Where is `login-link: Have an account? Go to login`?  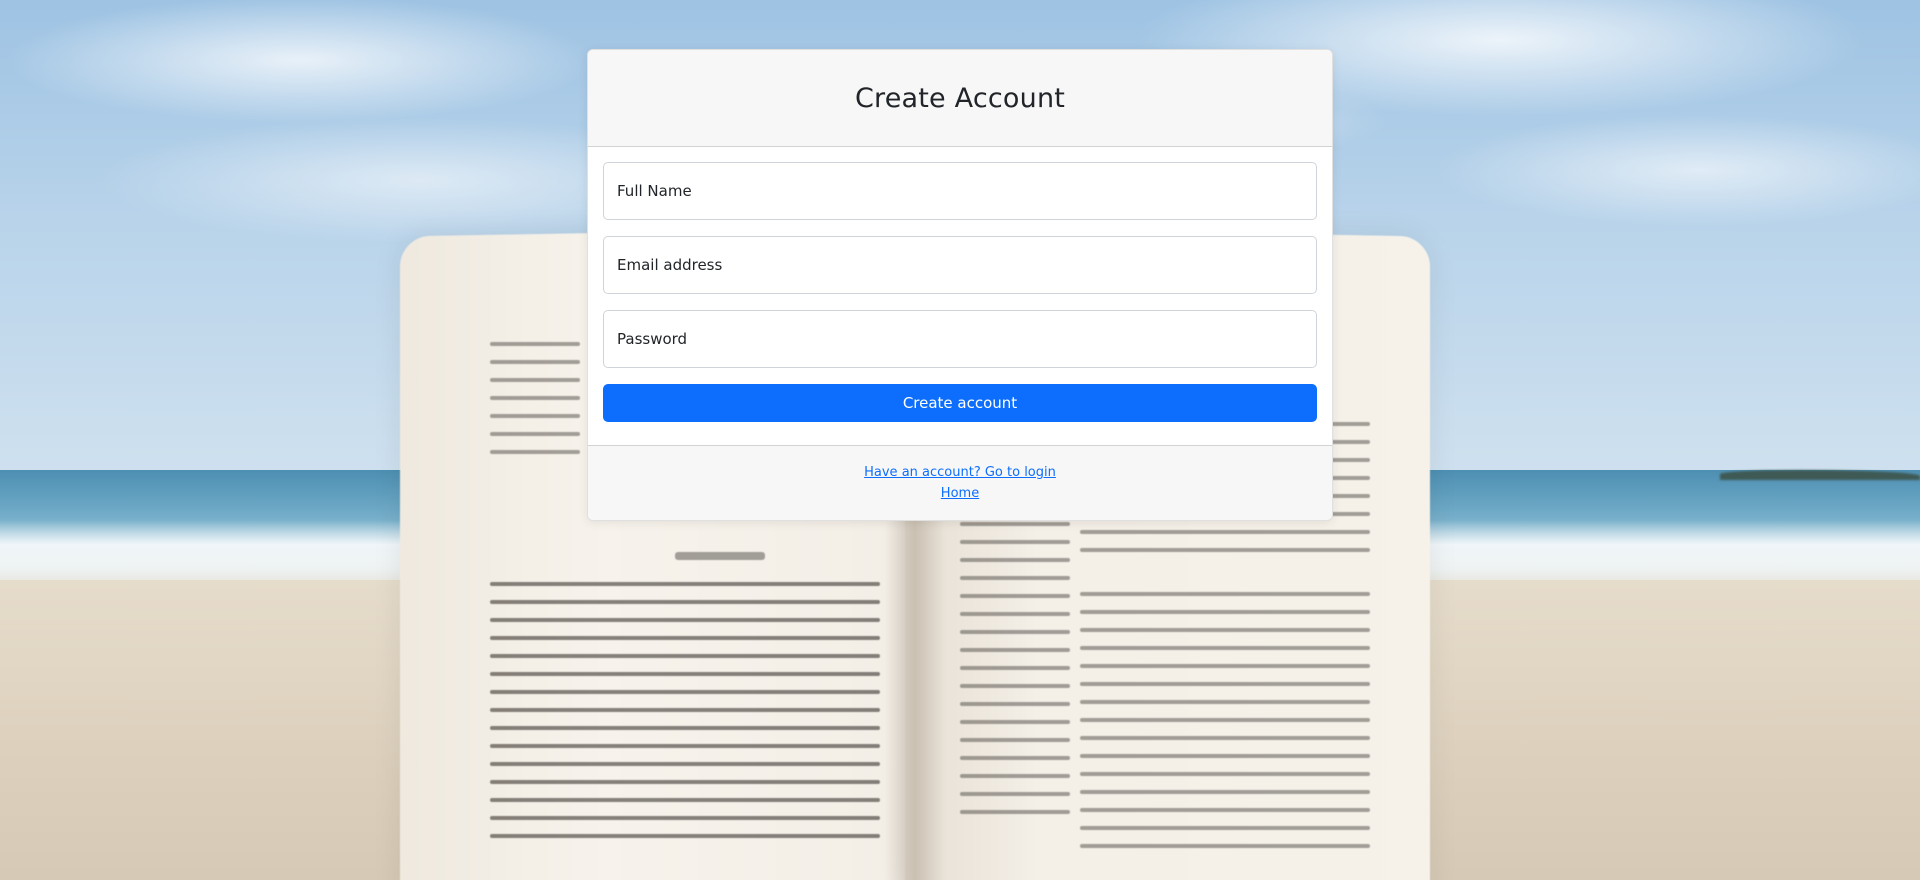 login-link: Have an account? Go to login is located at coordinates (960, 472).